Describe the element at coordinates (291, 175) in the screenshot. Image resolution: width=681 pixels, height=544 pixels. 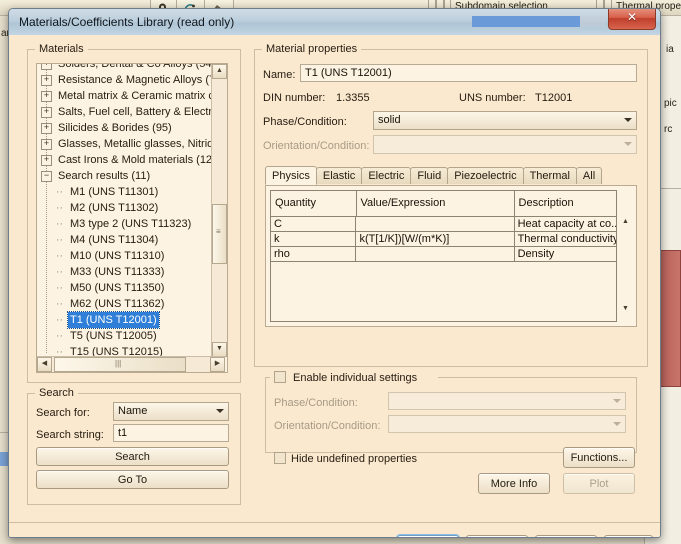
I see `tab-physics: Physics` at that location.